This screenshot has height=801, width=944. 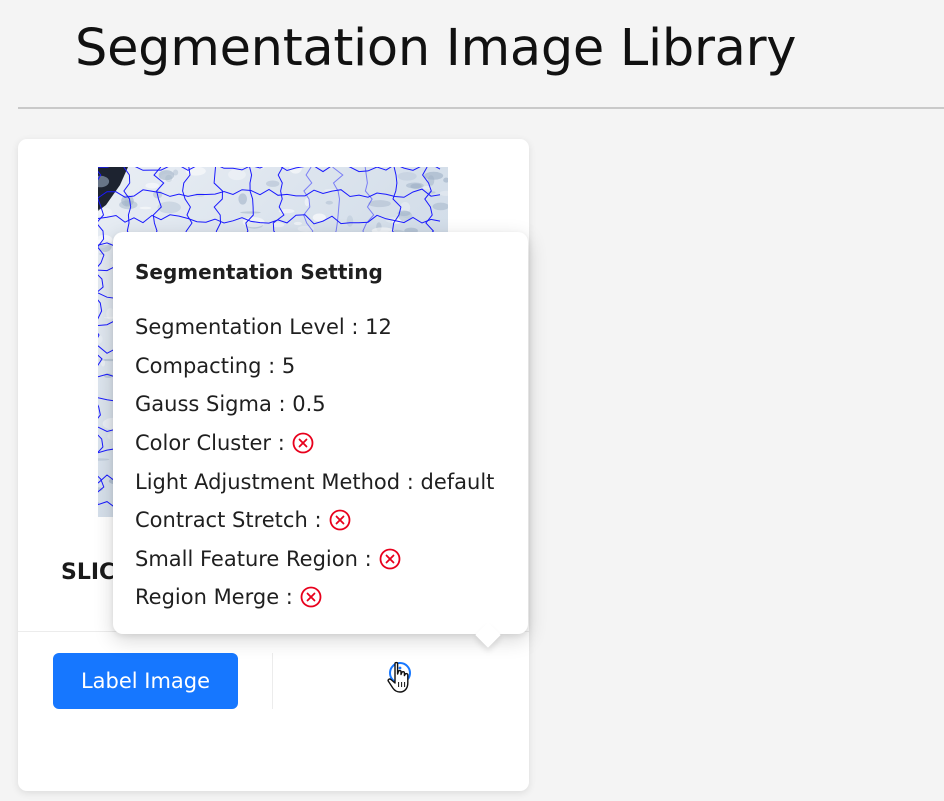 I want to click on setting-gauss-sigma: Gauss Sigma : 0.5, so click(x=314, y=404).